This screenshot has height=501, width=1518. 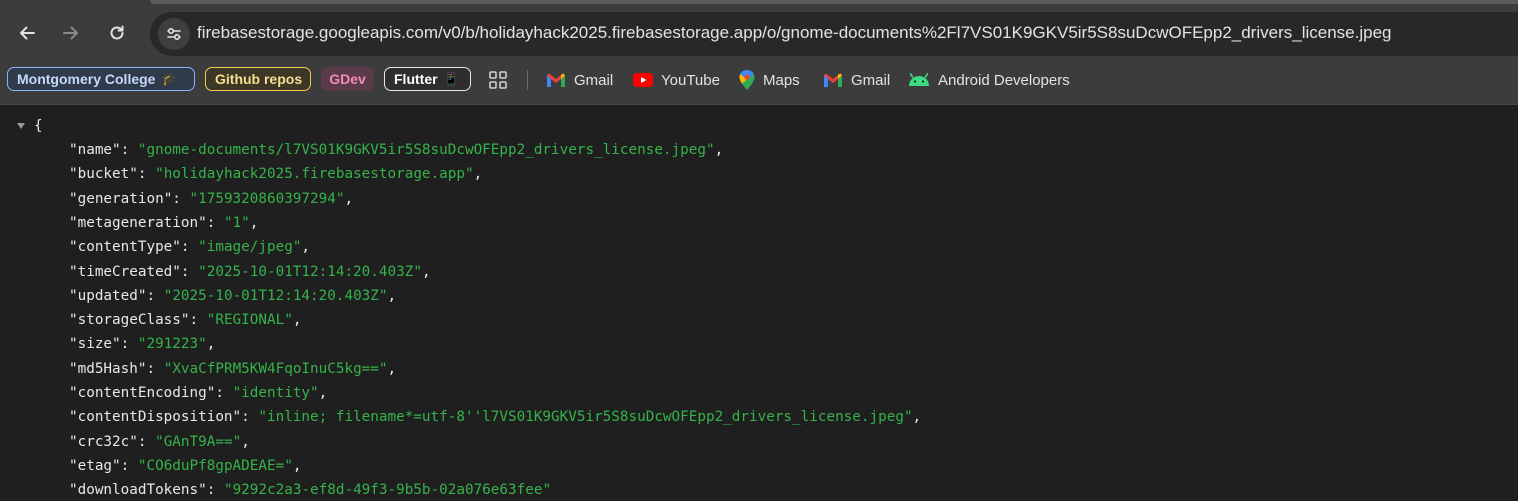 I want to click on graduation-cap-icon: 🎓, so click(x=169, y=78).